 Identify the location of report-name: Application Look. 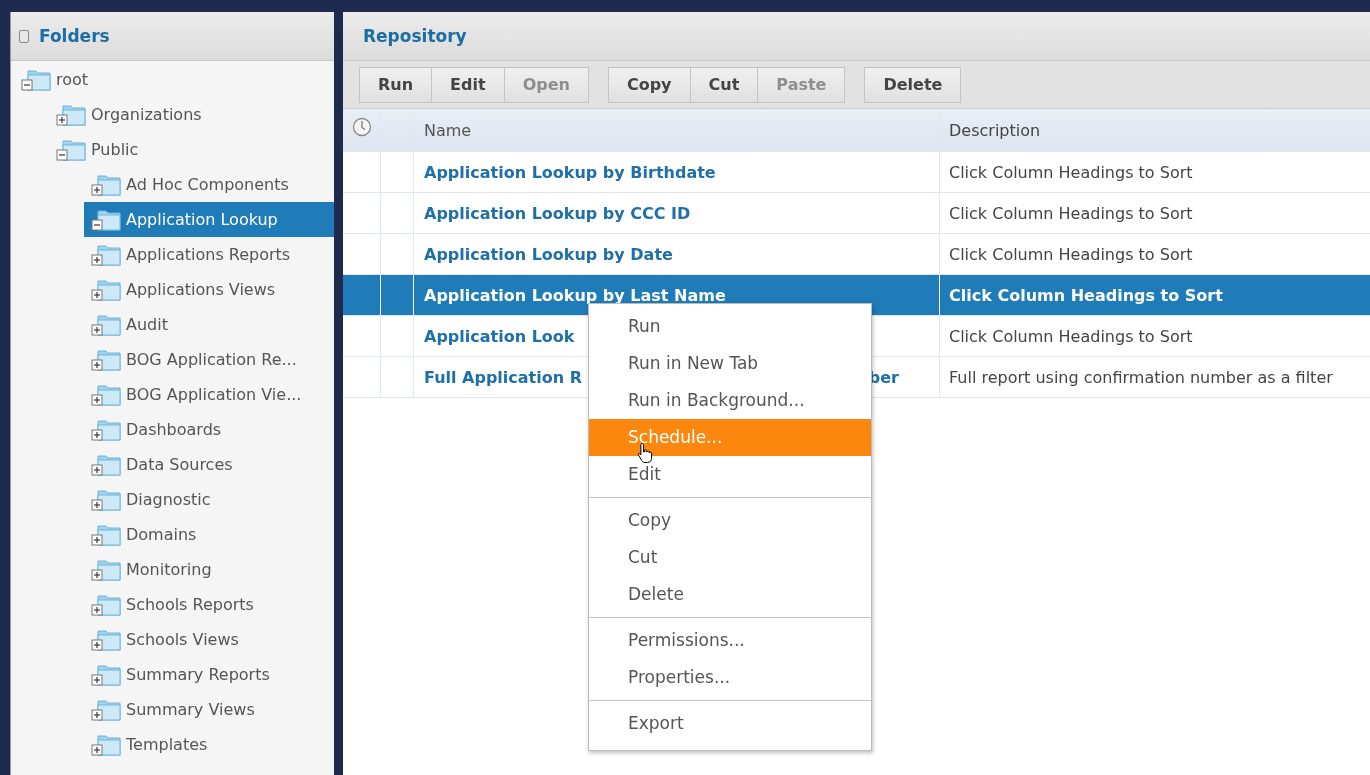
(499, 336).